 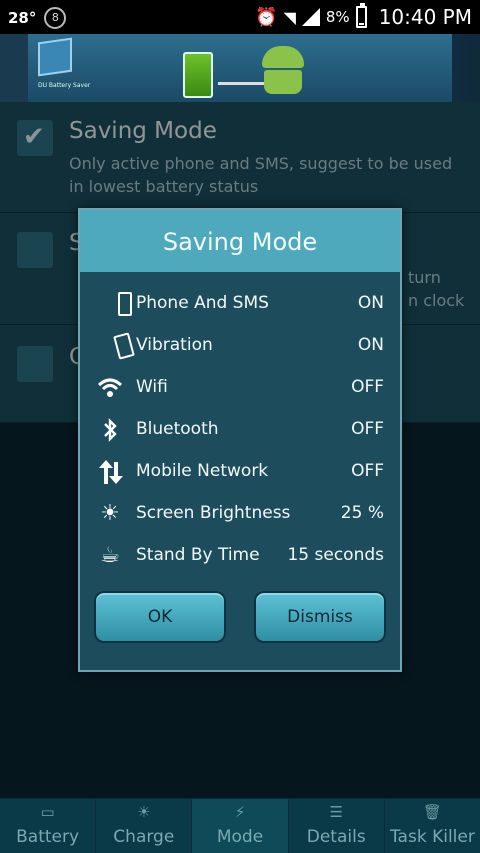 What do you see at coordinates (202, 471) in the screenshot?
I see `setting-label: Mobile Network` at bounding box center [202, 471].